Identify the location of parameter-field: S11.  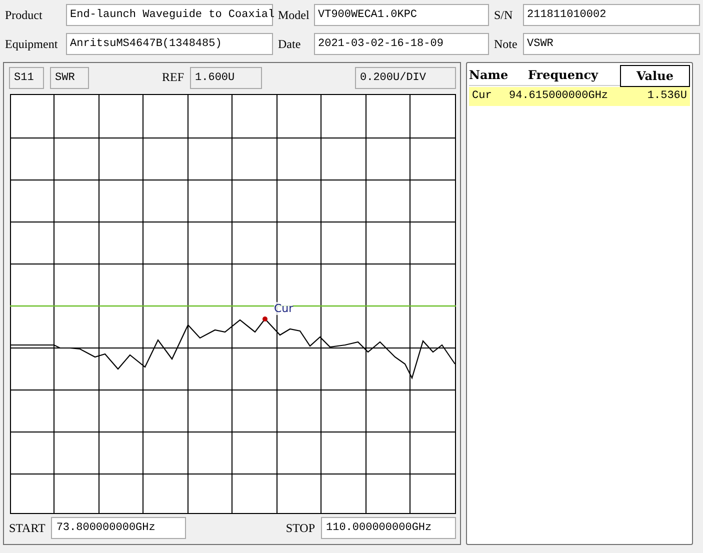
(26, 77).